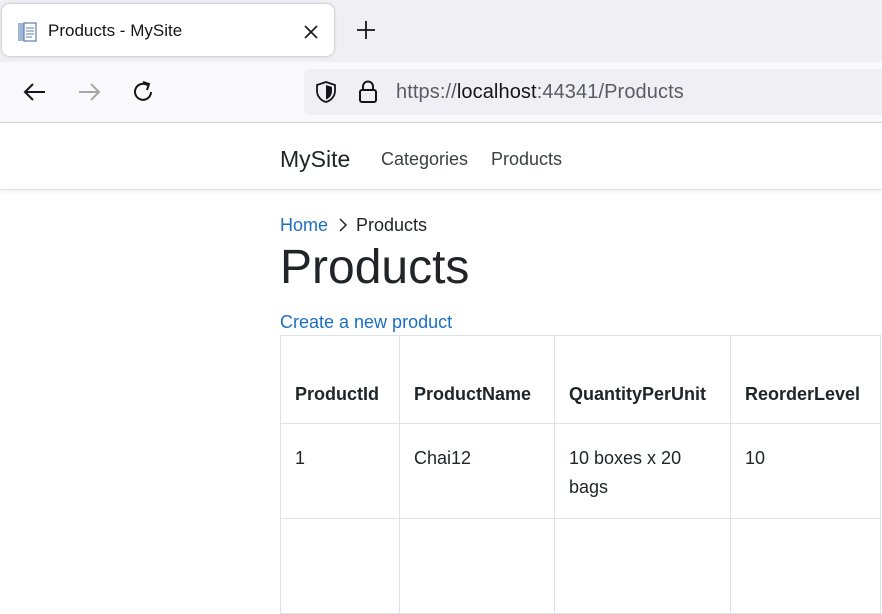 The width and height of the screenshot is (882, 614). What do you see at coordinates (375, 267) in the screenshot?
I see `page-title: Products` at bounding box center [375, 267].